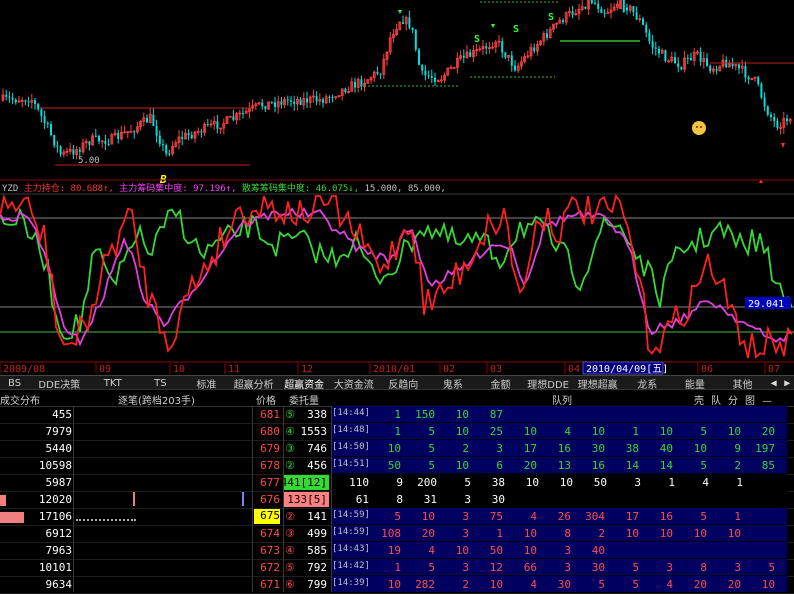  What do you see at coordinates (397, 432) in the screenshot?
I see `order-row: 7979 680 ④ 1553 [14:48] 1 5 10 25 10 4 10 1 10 5 10 20` at bounding box center [397, 432].